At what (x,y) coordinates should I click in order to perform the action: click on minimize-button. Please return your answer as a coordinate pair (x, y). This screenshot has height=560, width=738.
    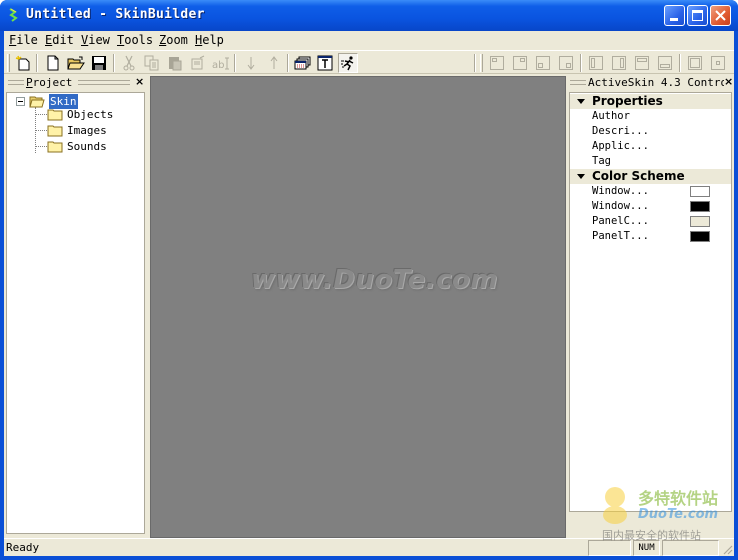
    Looking at the image, I should click on (674, 15).